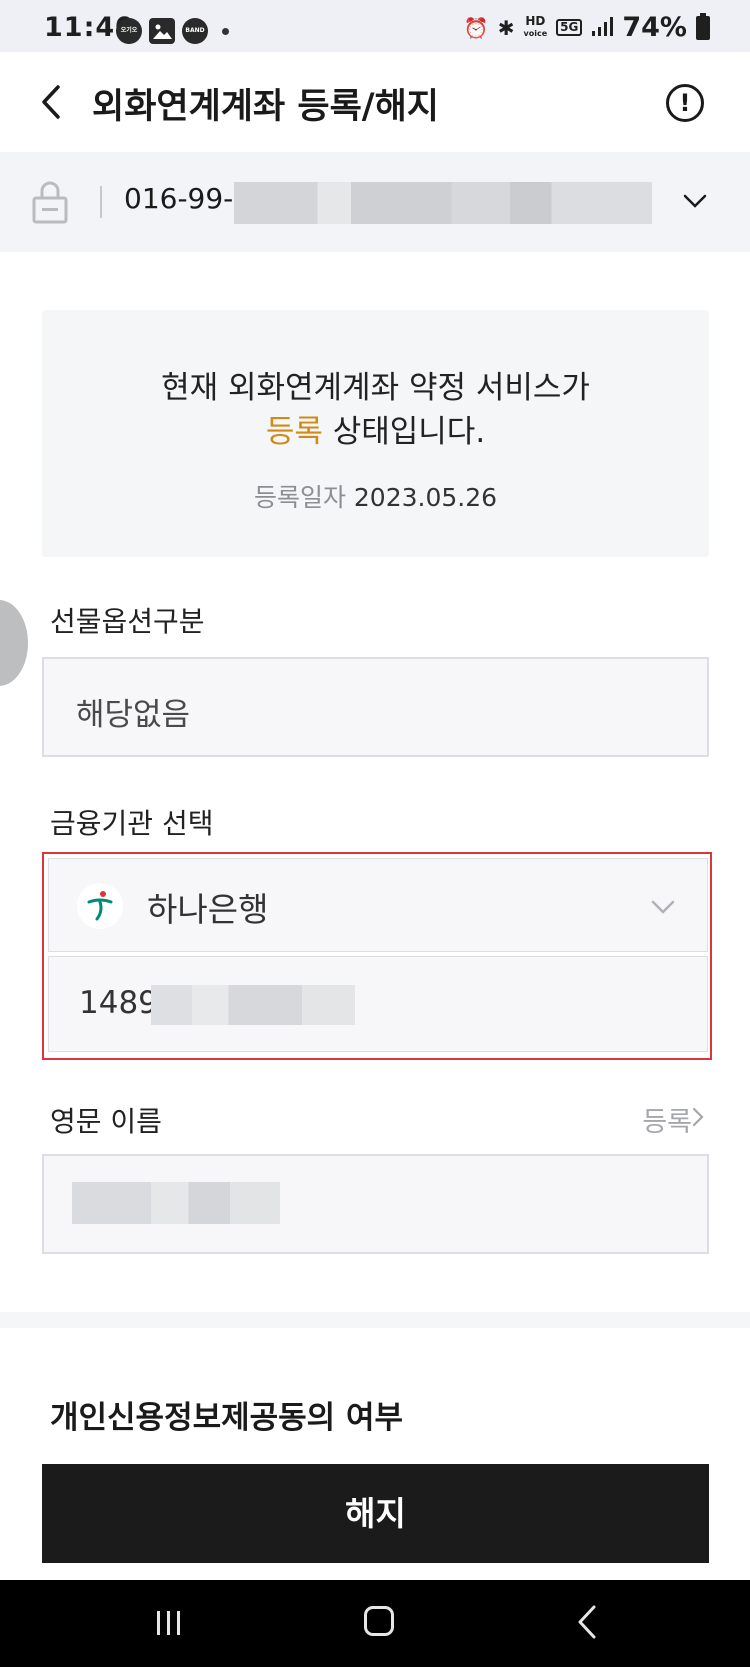  Describe the element at coordinates (118, 1003) in the screenshot. I see `bank-account-number: 1489` at that location.